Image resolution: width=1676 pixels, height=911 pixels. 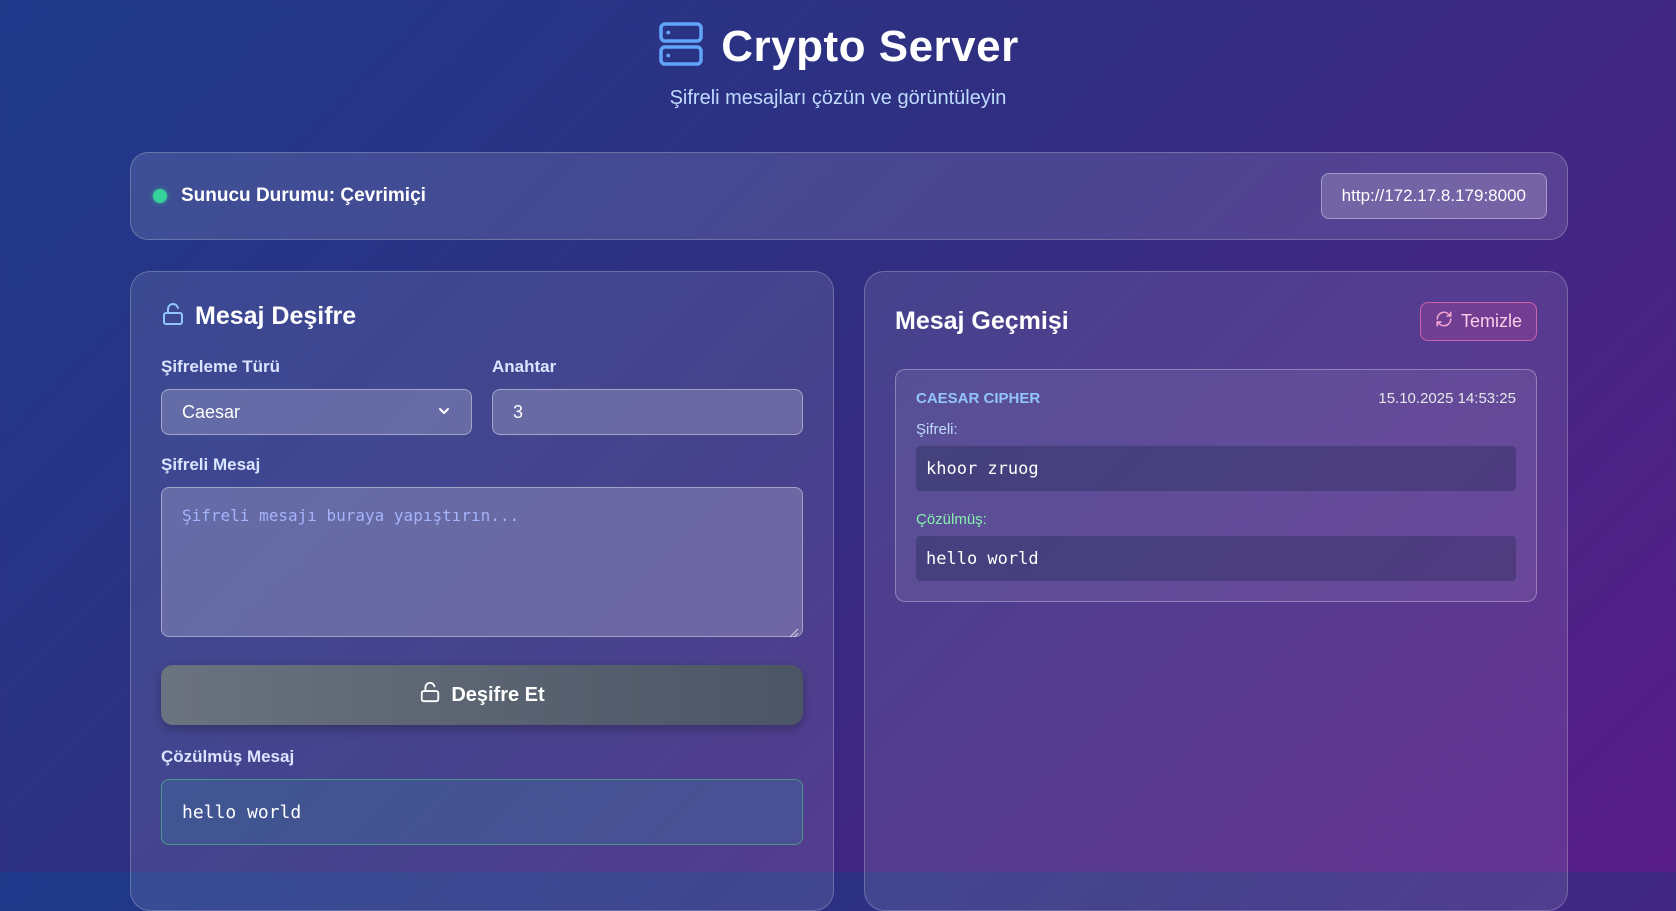 What do you see at coordinates (482, 812) in the screenshot?
I see `result-output: hello world` at bounding box center [482, 812].